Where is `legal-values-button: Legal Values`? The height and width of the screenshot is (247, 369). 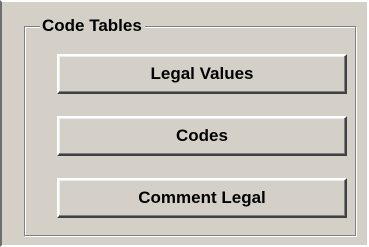 legal-values-button: Legal Values is located at coordinates (202, 74).